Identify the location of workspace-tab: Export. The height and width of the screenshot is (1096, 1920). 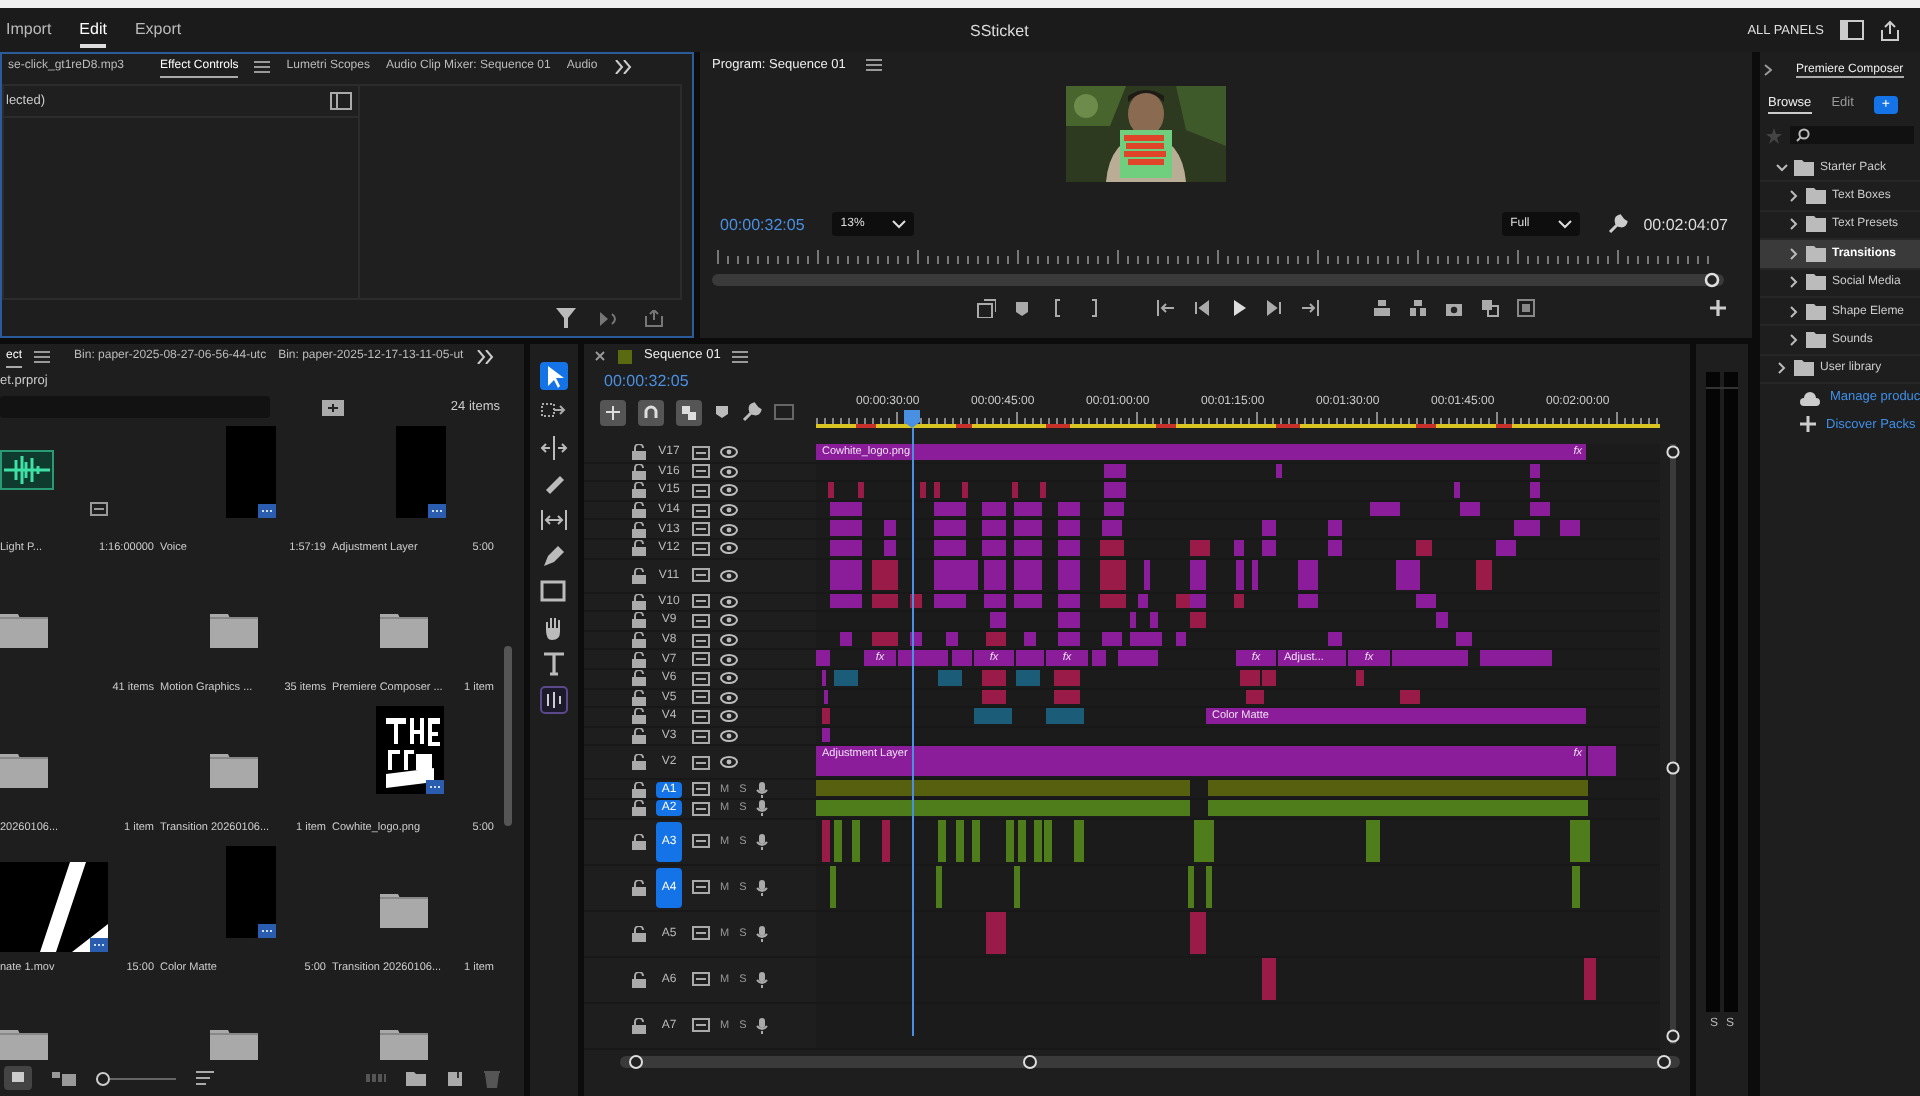
(158, 30).